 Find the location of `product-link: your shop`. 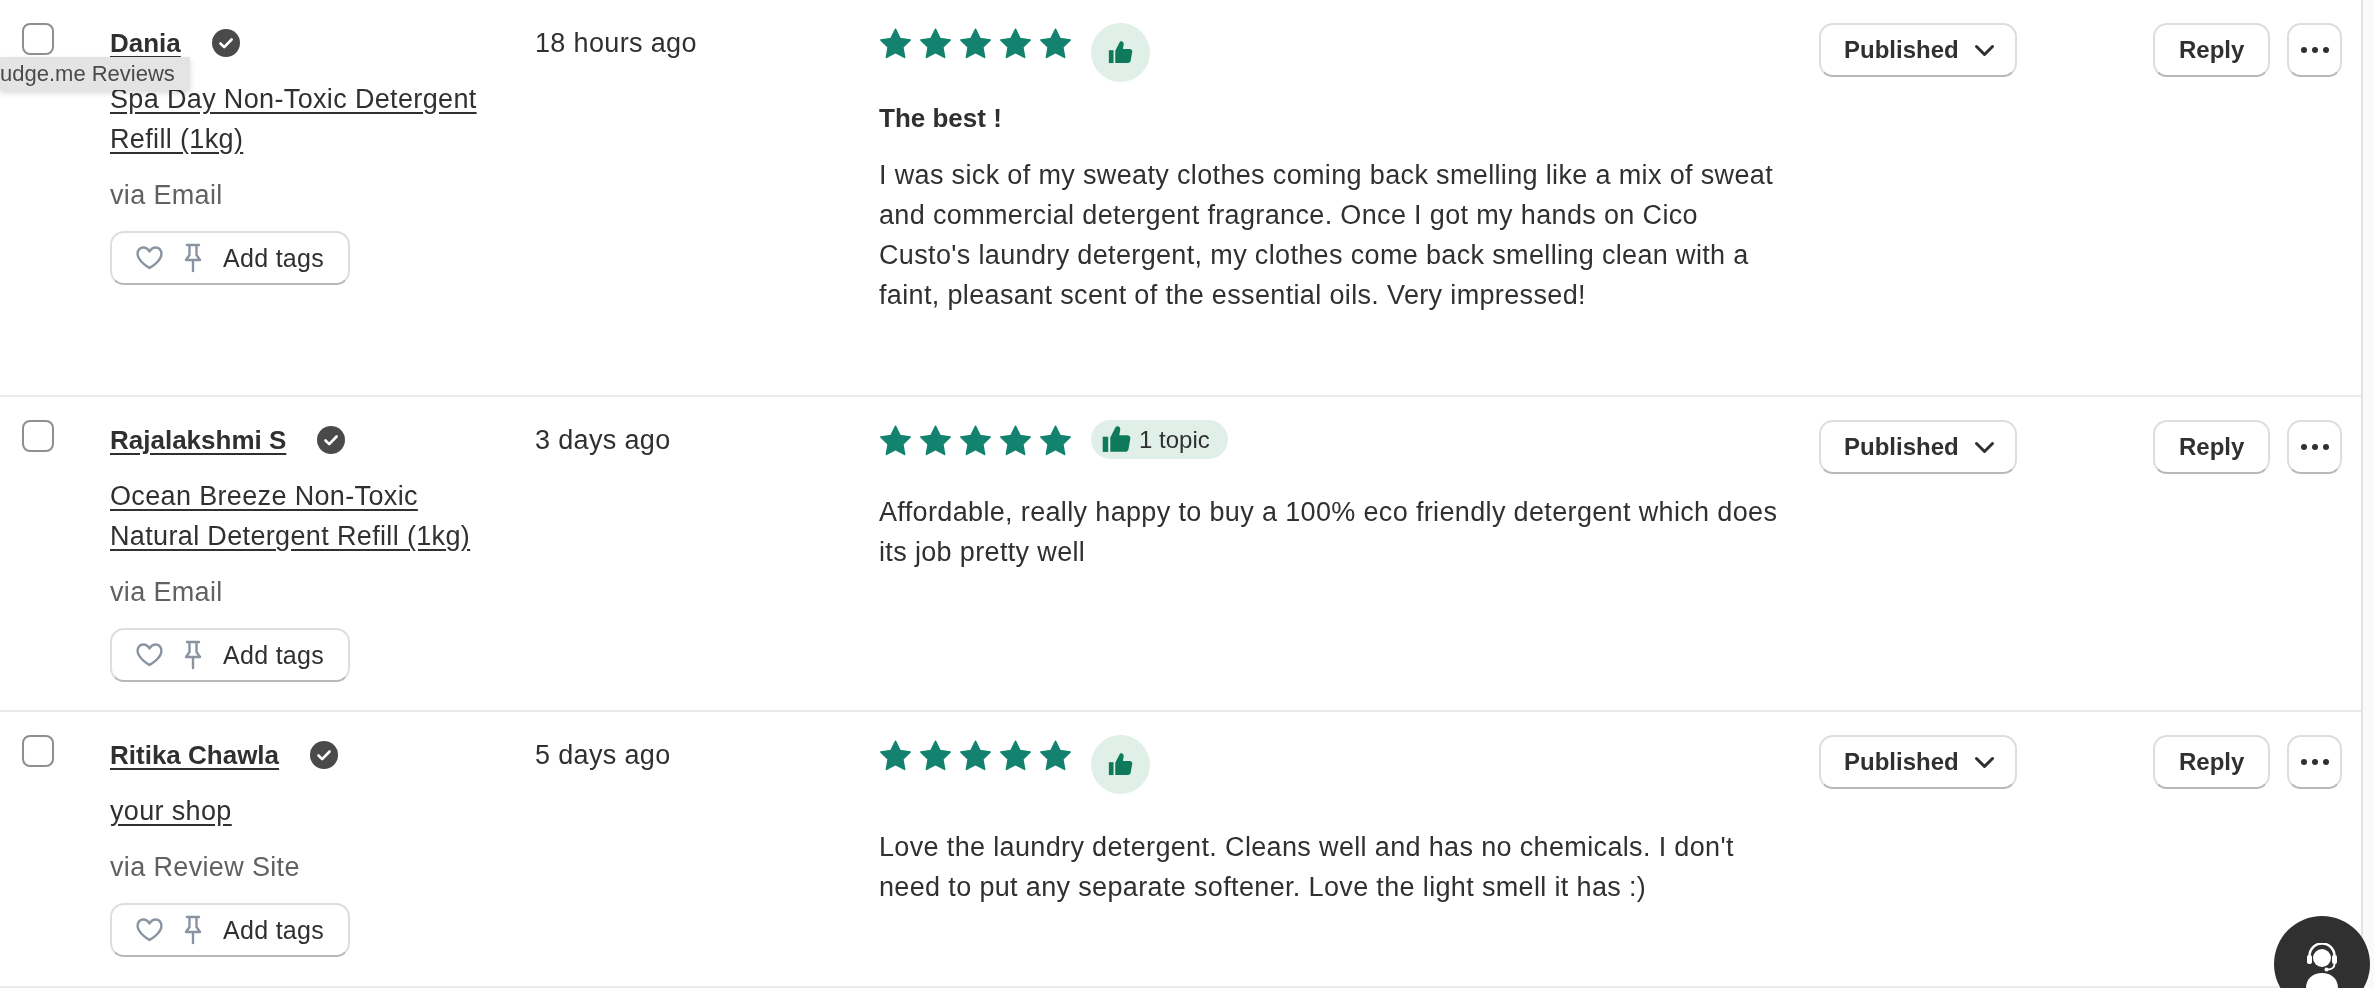

product-link: your shop is located at coordinates (171, 811).